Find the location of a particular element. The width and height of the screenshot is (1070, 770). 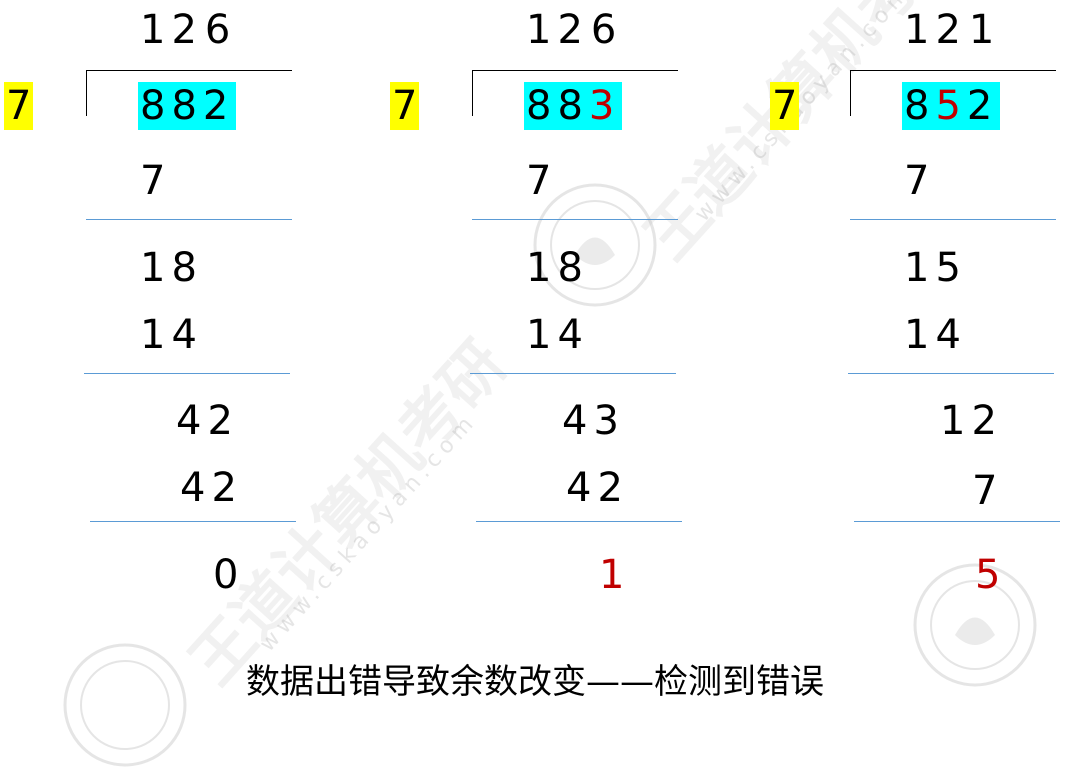

dividend-digit-error: 5 is located at coordinates (951, 106).